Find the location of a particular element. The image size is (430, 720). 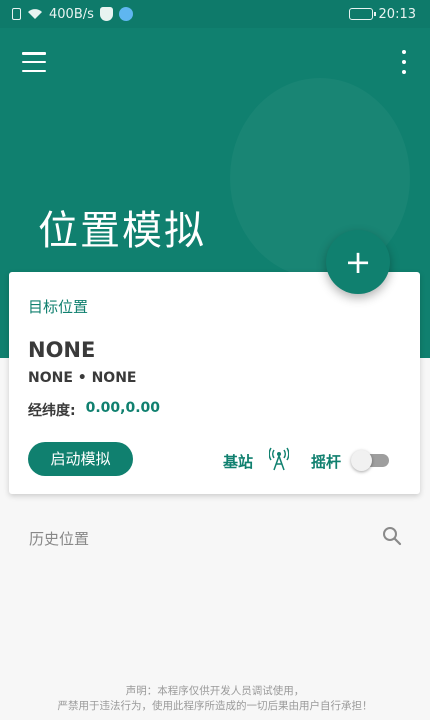

page-title: 位置模拟 is located at coordinates (122, 231).